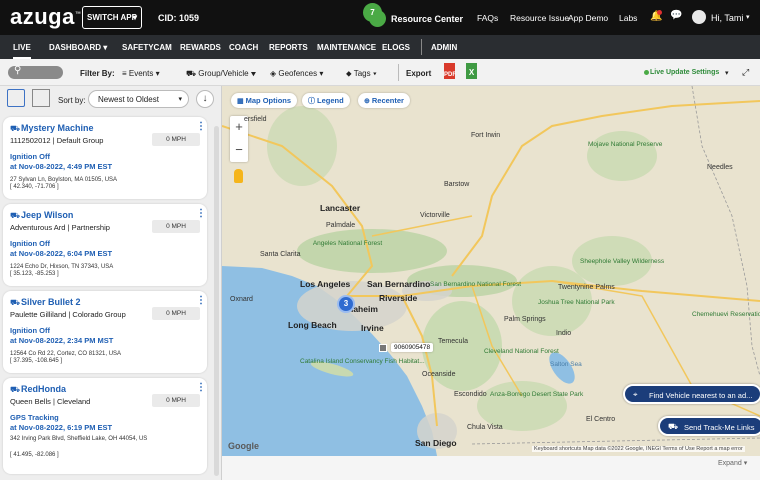 This screenshot has height=480, width=760. What do you see at coordinates (732, 463) in the screenshot?
I see `expand-button: Expand ▾` at bounding box center [732, 463].